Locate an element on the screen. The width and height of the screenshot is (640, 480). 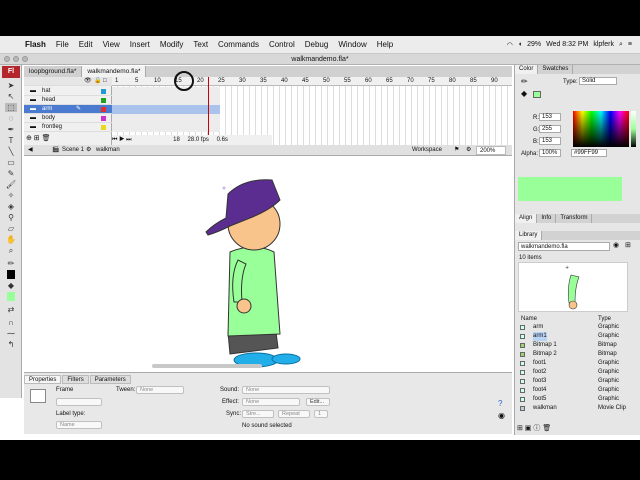
edit-symbols-icon: ⚙ is located at coordinates (468, 150).